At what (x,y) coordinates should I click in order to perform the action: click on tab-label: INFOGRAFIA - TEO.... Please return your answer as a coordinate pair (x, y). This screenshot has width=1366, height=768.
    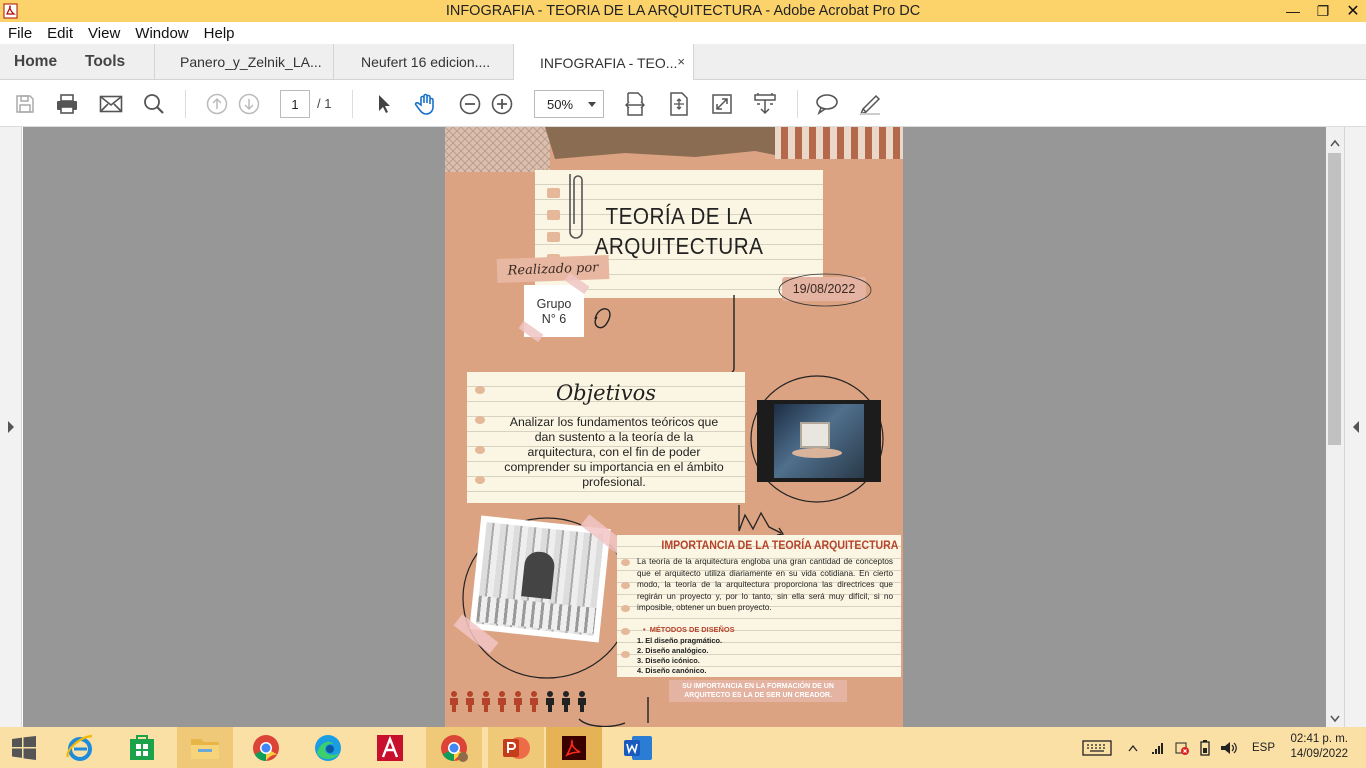
    Looking at the image, I should click on (609, 62).